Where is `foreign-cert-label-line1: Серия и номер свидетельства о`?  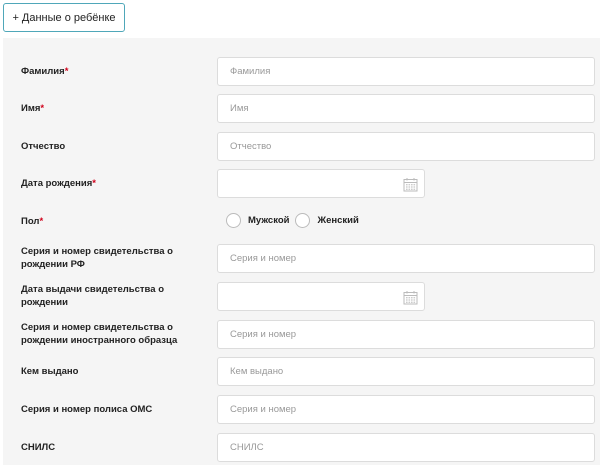
foreign-cert-label-line1: Серия и номер свидетельства о is located at coordinates (97, 327).